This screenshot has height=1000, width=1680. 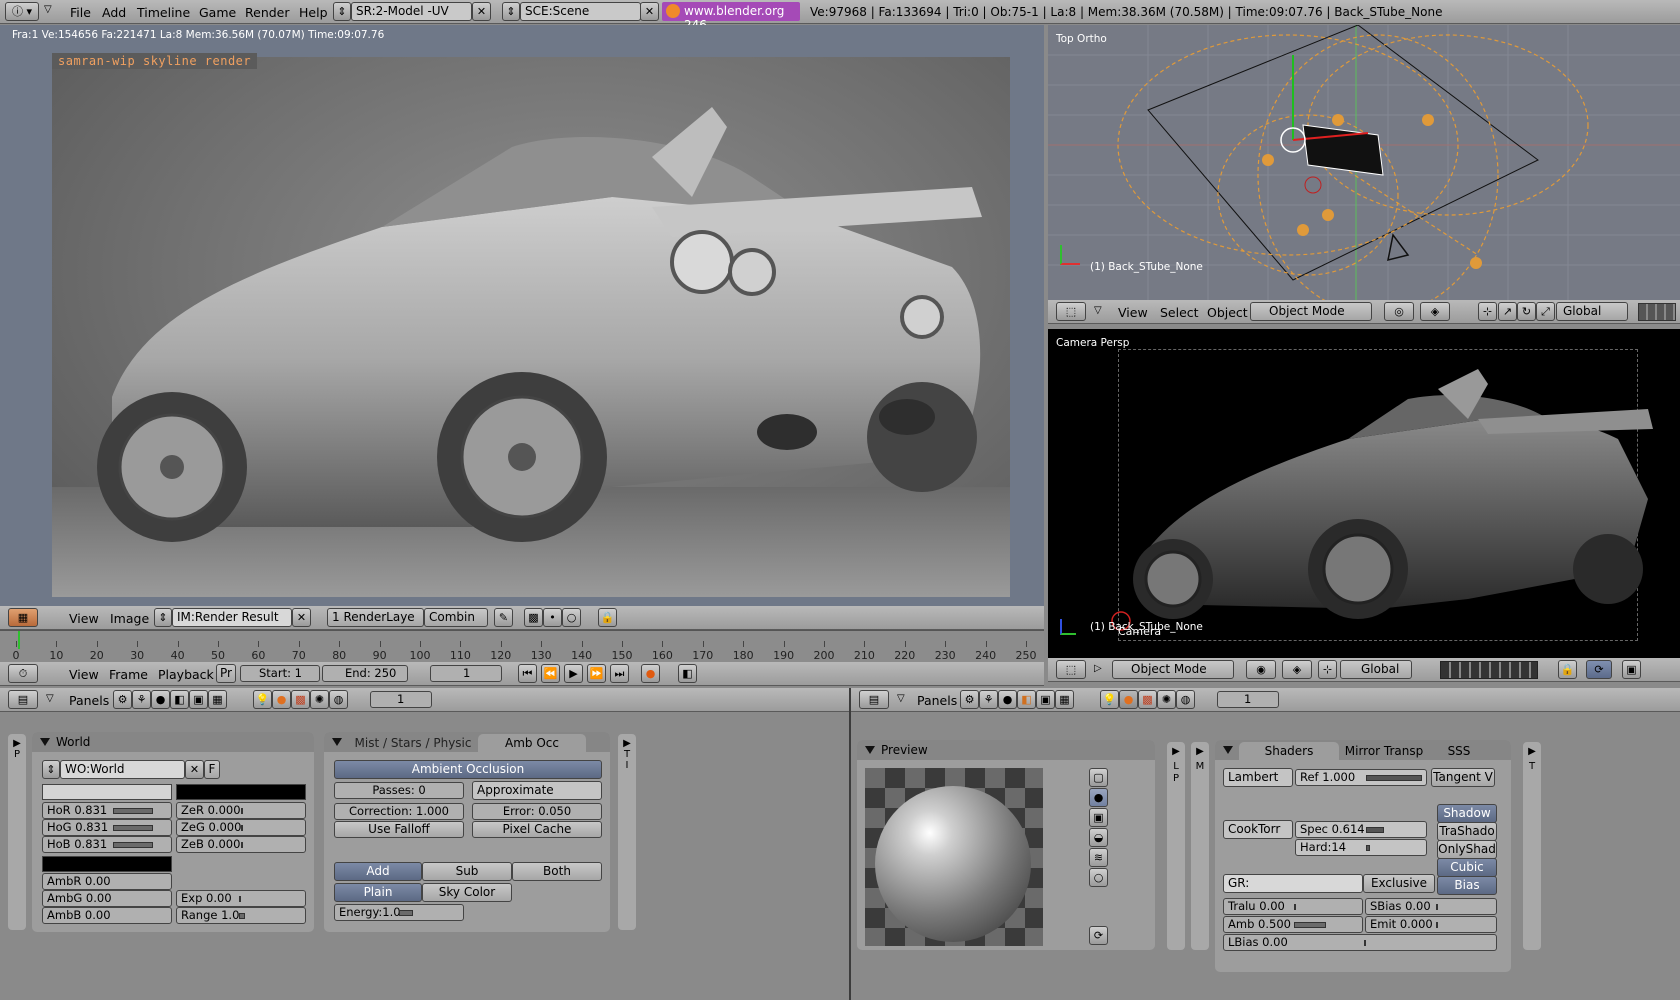 I want to click on preview-collapse-icon, so click(x=870, y=750).